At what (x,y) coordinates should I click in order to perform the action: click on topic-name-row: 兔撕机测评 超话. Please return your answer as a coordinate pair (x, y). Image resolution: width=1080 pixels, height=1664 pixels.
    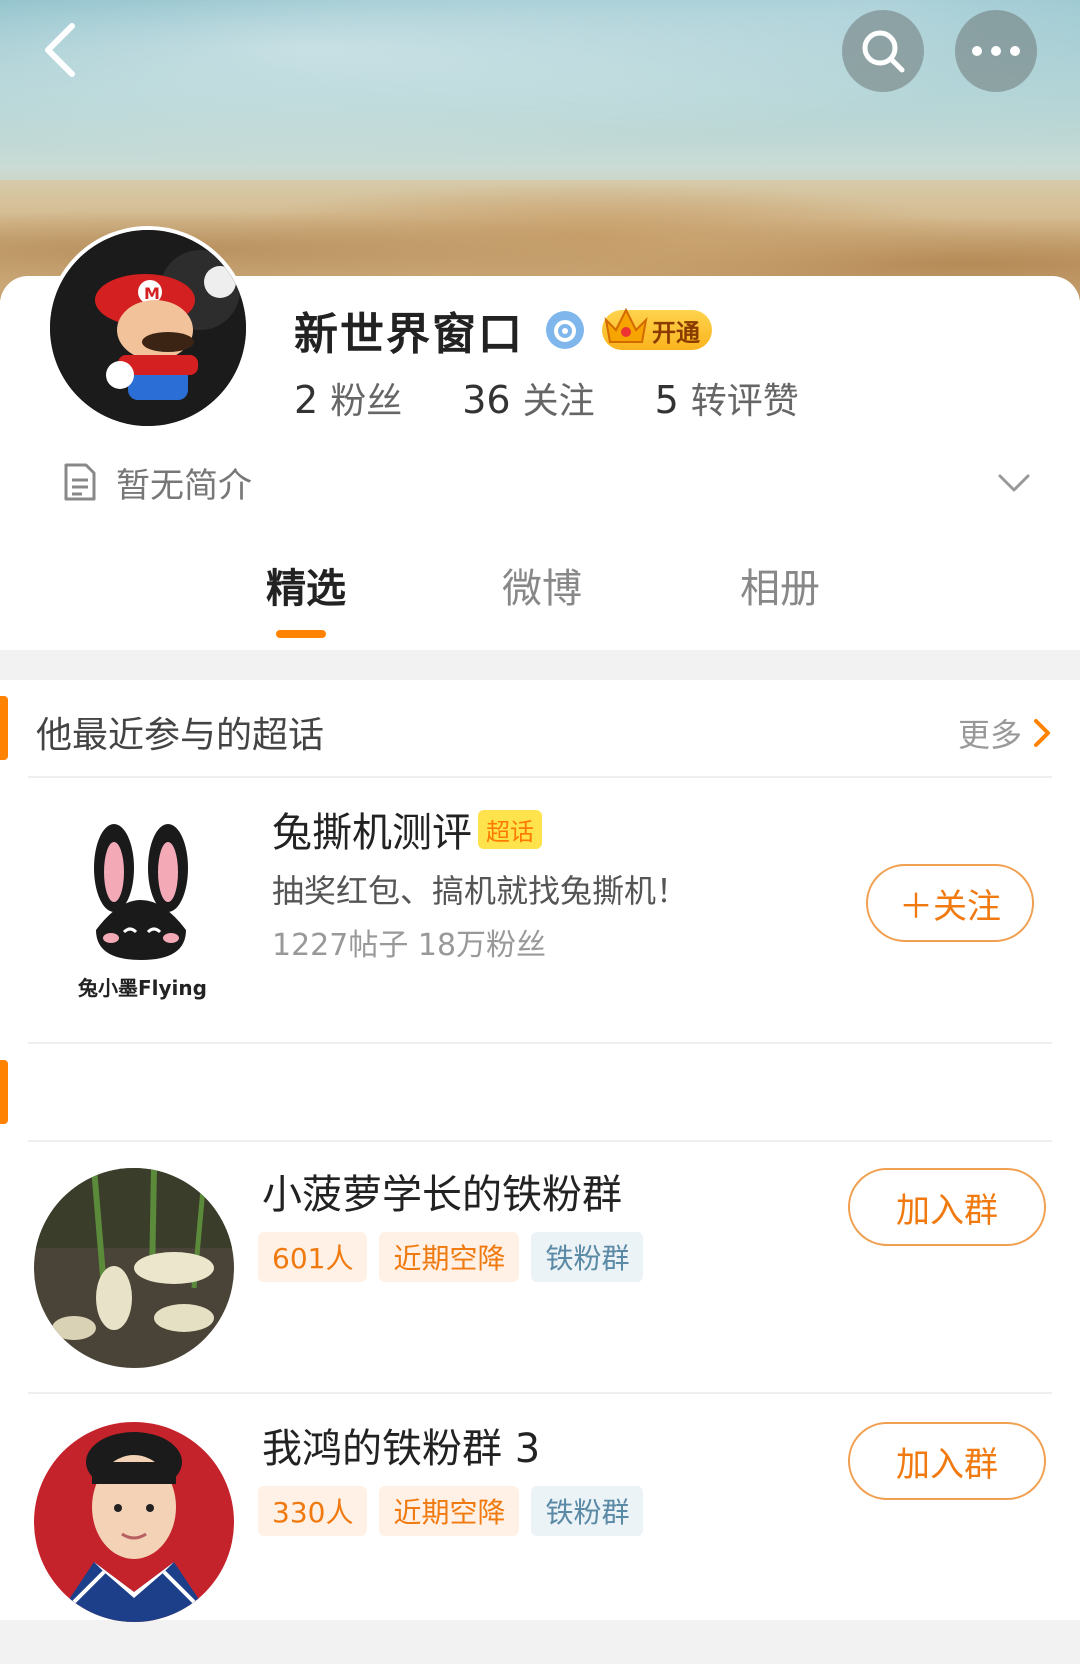
    Looking at the image, I should click on (407, 829).